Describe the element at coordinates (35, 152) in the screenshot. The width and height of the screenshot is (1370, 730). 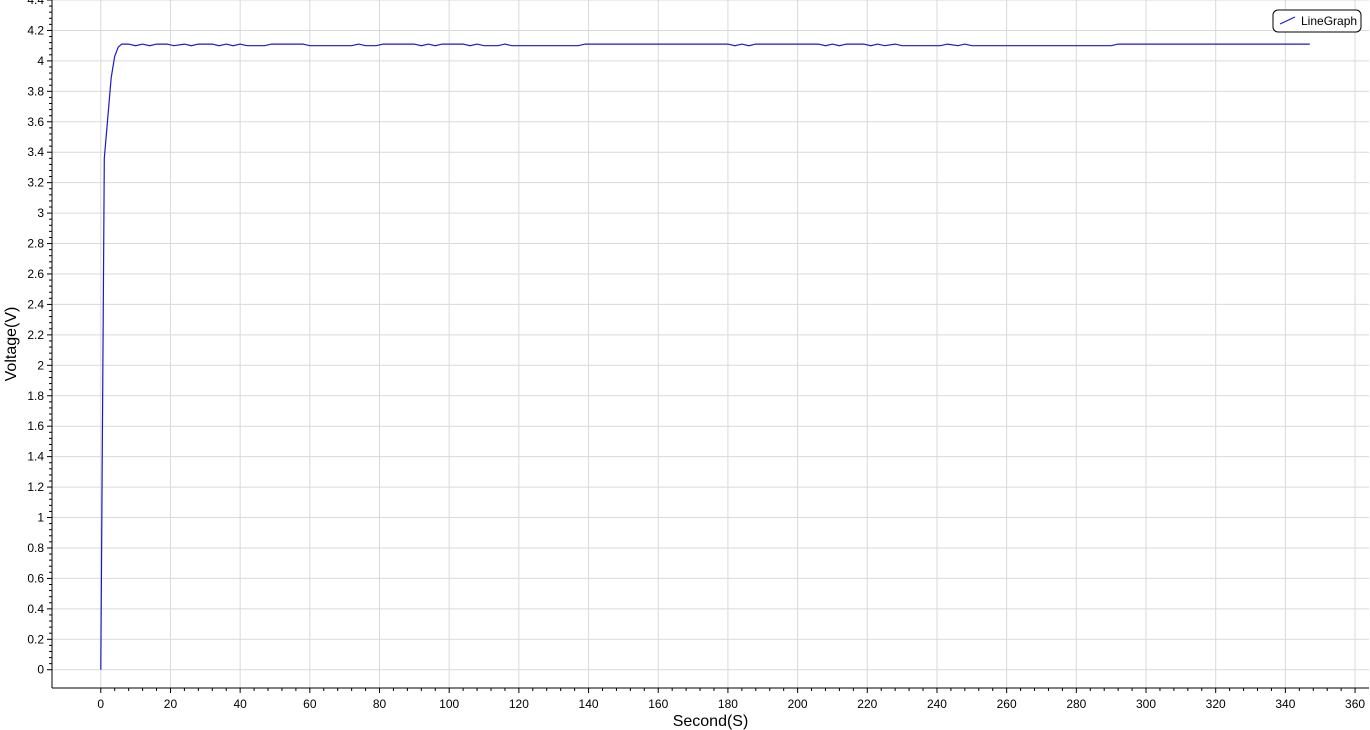
I see `y-tick-label: 3.4` at that location.